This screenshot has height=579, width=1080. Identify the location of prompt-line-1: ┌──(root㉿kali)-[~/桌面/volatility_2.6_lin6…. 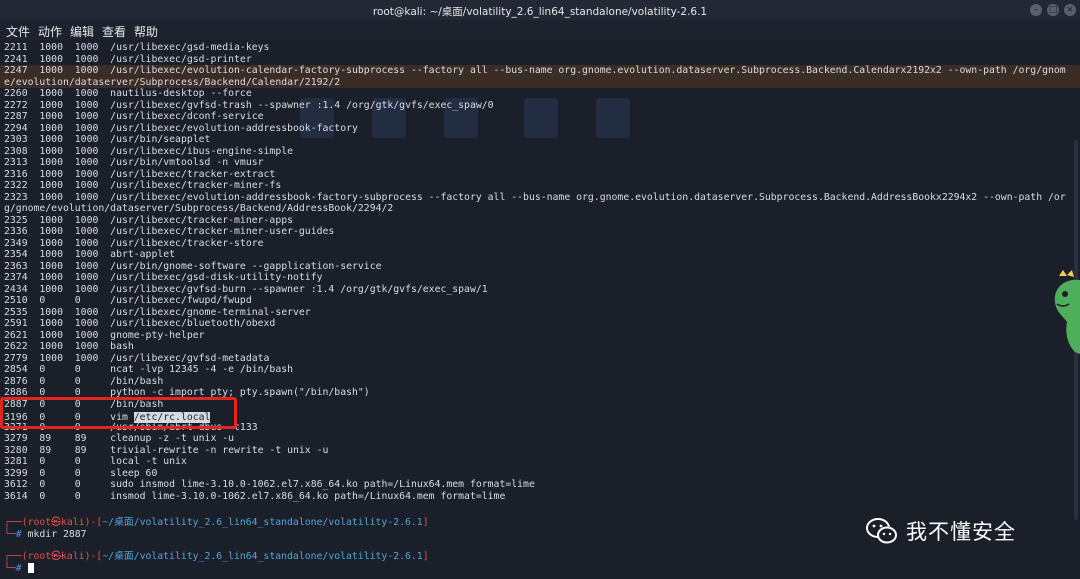
(216, 522).